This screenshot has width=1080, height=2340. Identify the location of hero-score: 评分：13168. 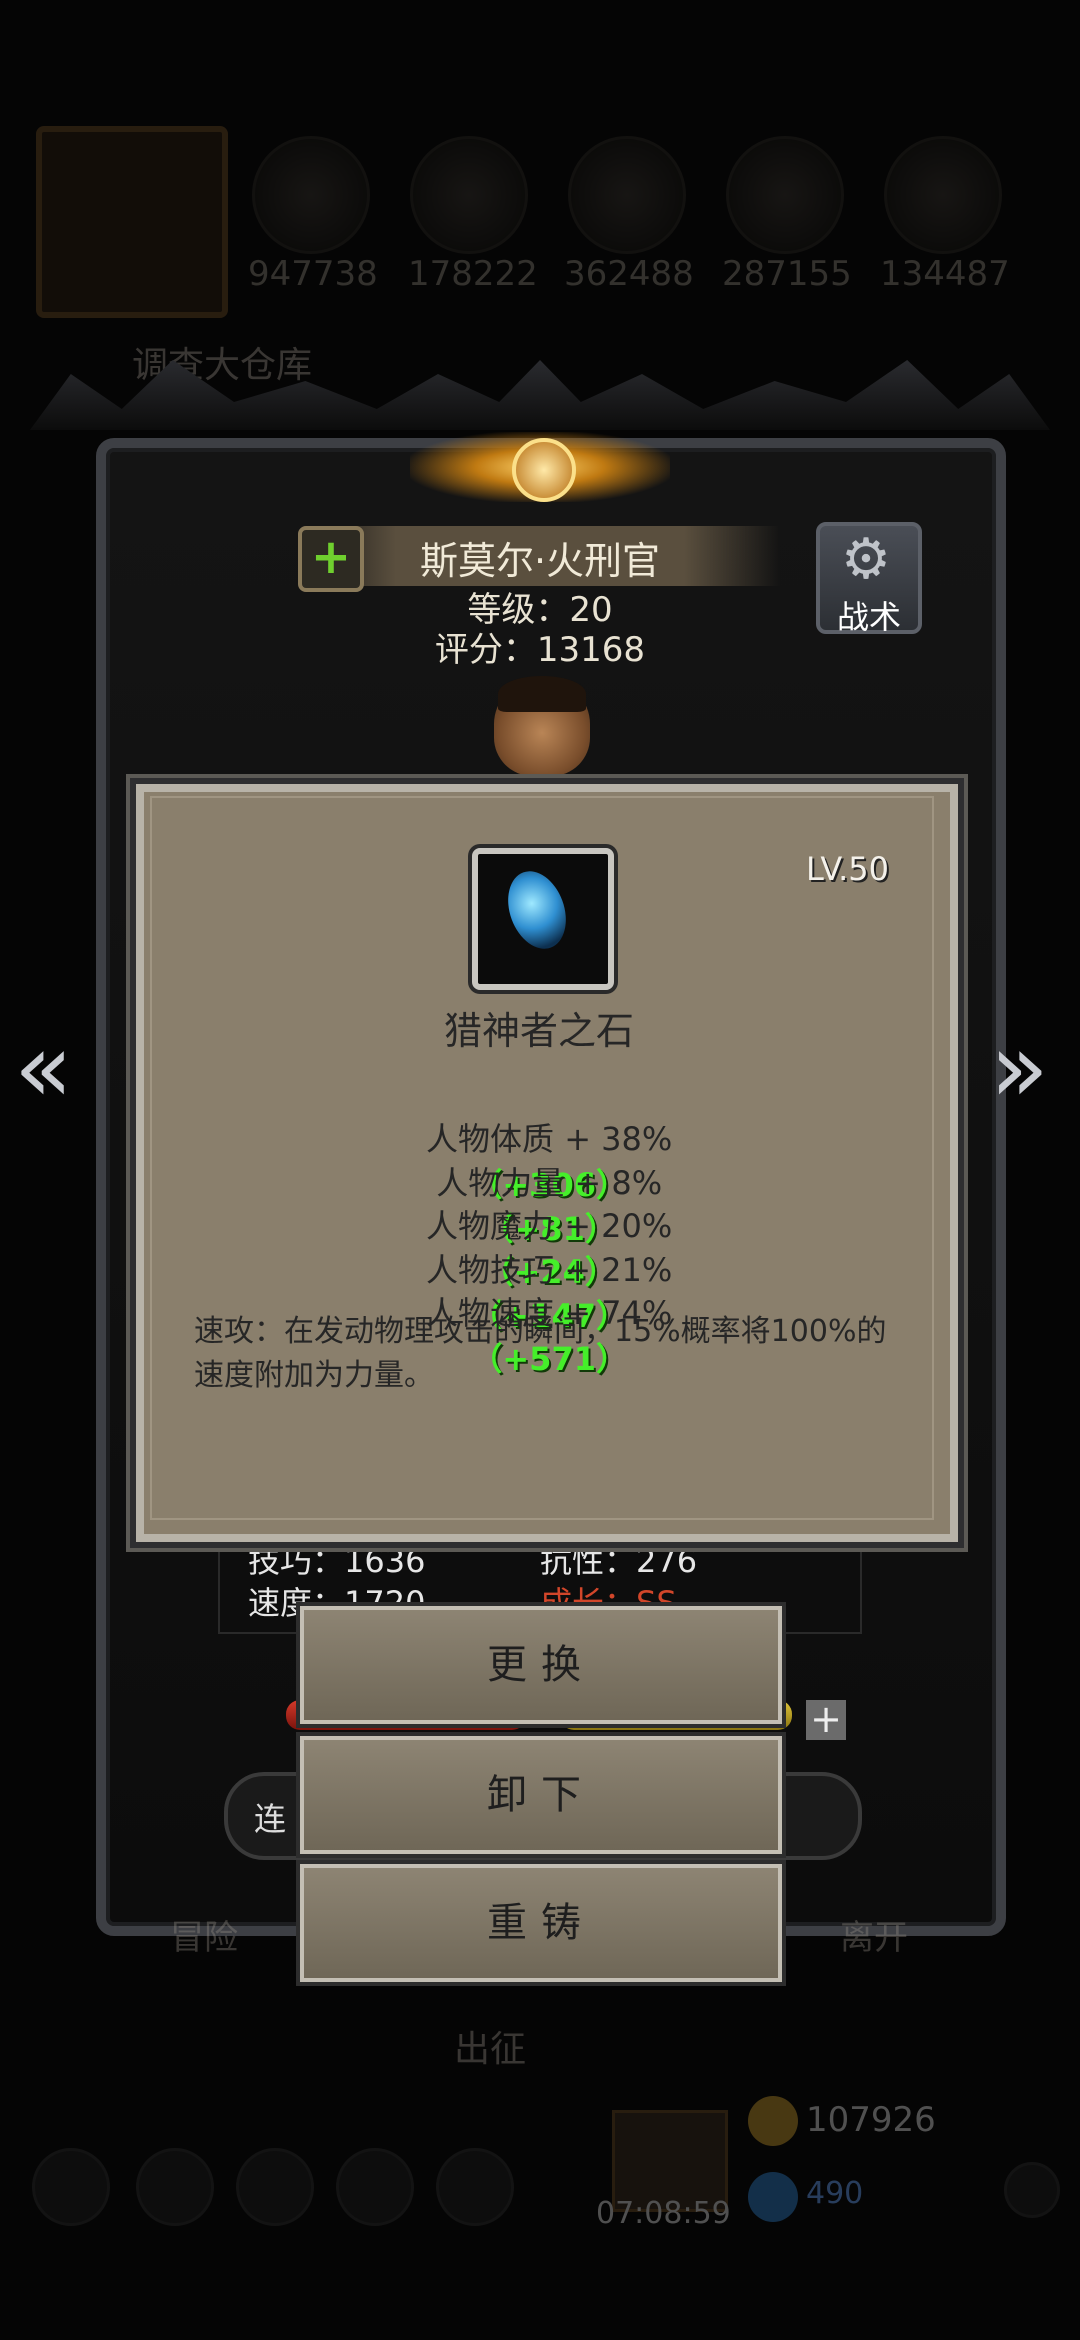
(540, 650).